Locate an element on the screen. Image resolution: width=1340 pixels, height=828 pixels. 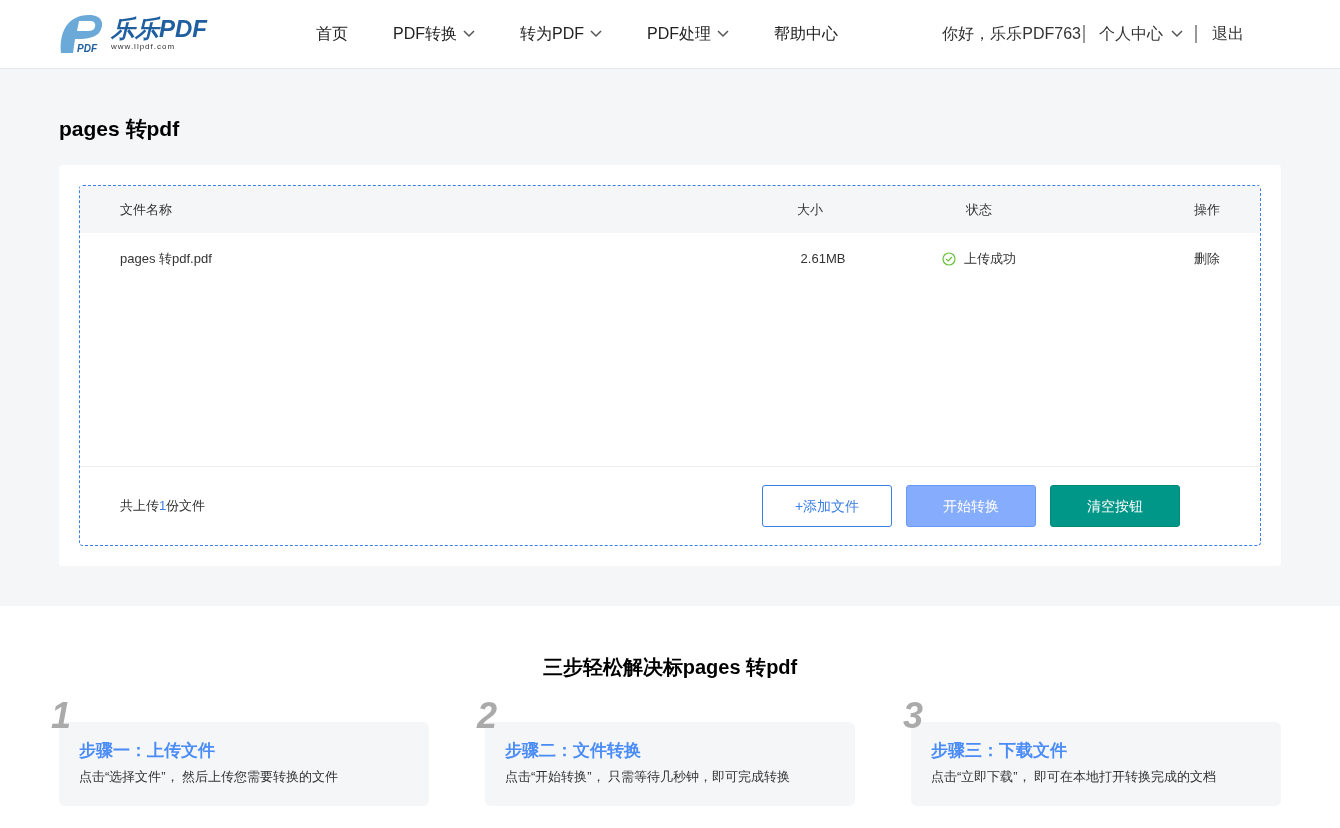
step-number: 3 is located at coordinates (913, 716).